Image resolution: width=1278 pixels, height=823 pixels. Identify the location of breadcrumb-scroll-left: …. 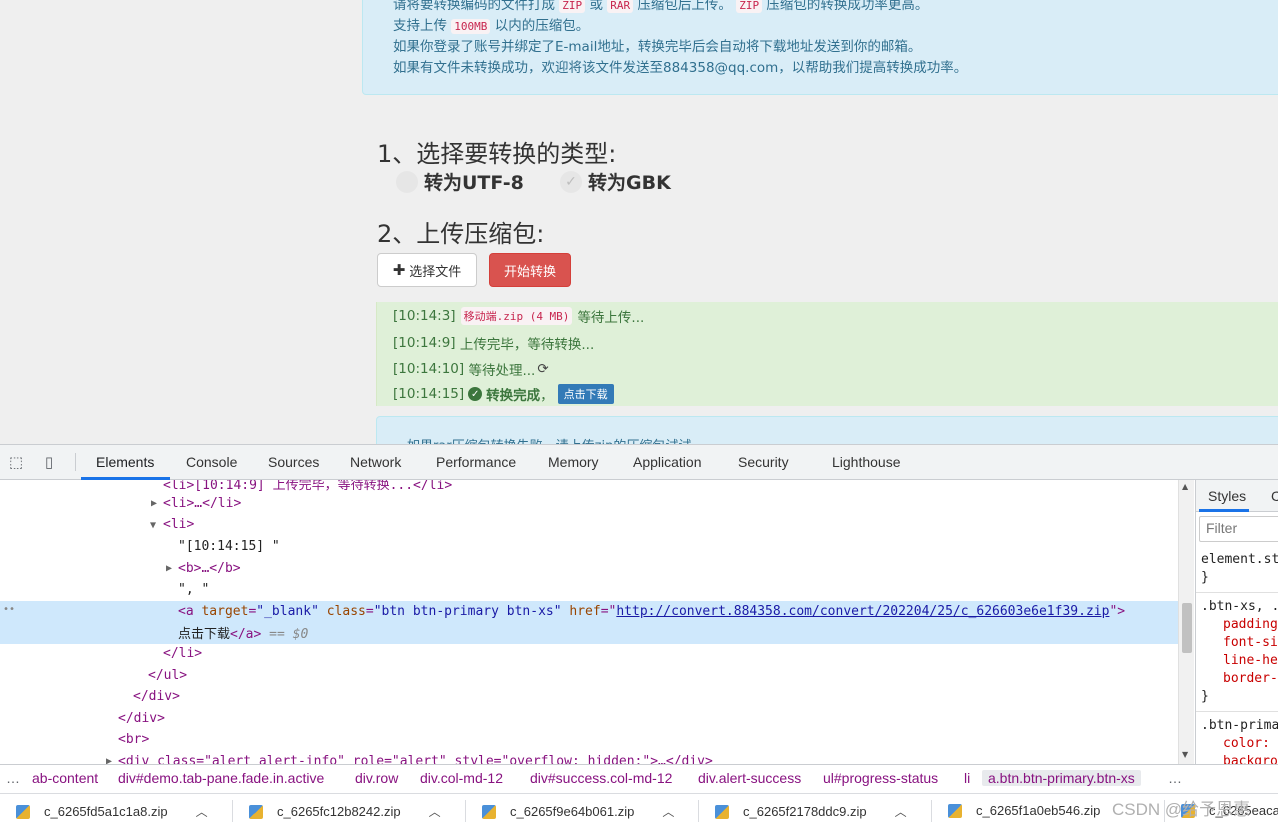
(13, 778).